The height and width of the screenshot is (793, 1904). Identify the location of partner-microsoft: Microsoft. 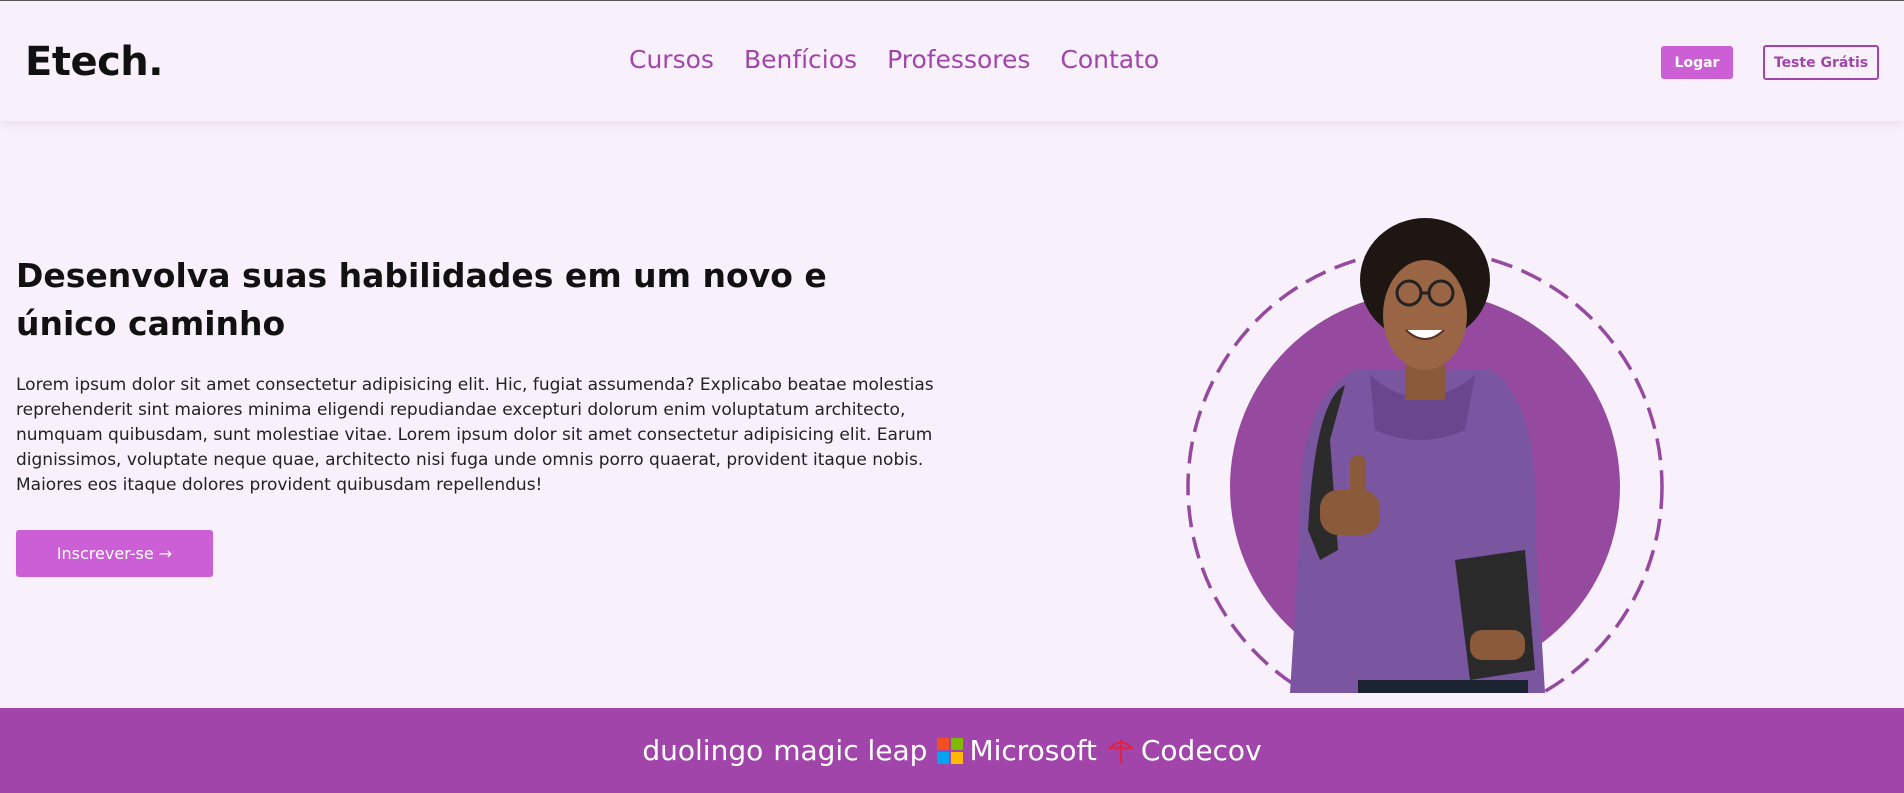
(1017, 750).